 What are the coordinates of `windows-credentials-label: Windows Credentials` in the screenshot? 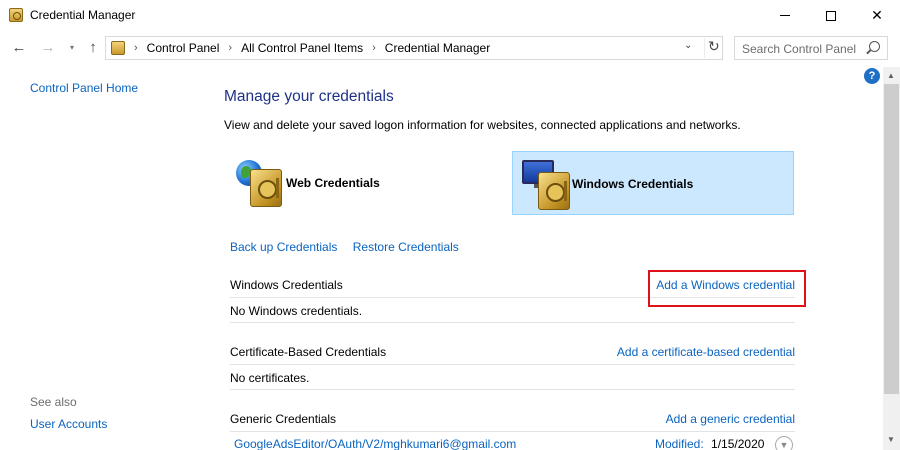 It's located at (633, 184).